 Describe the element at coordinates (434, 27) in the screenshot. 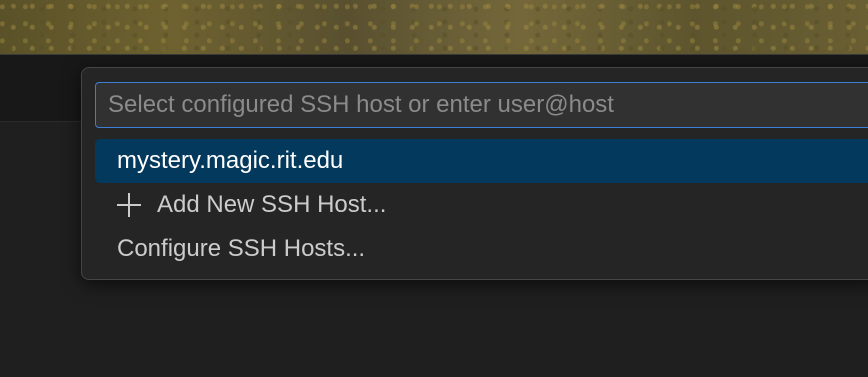

I see `desktop-wallpaper` at that location.